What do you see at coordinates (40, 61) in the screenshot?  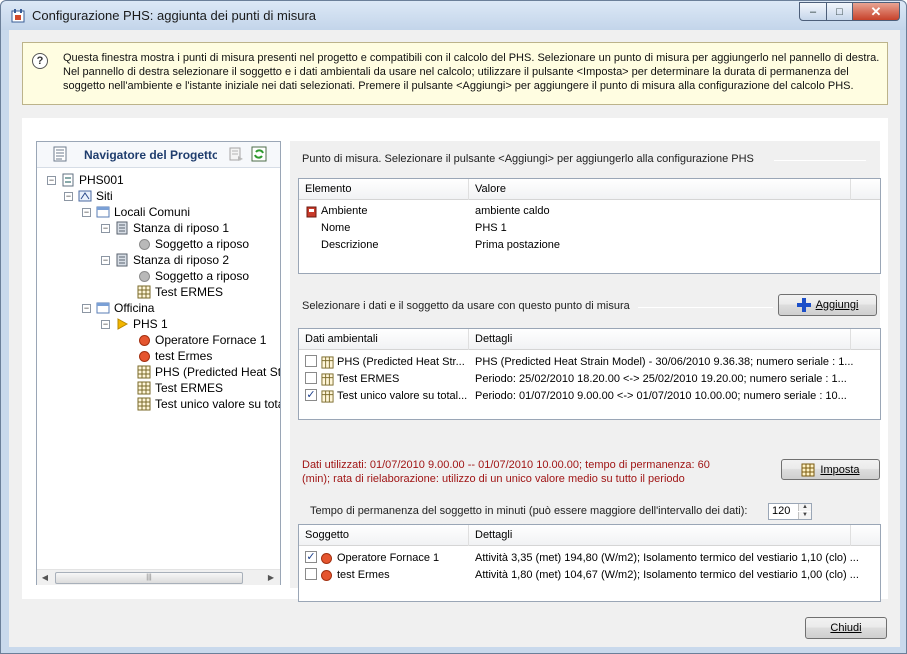 I see `help-icon: ?` at bounding box center [40, 61].